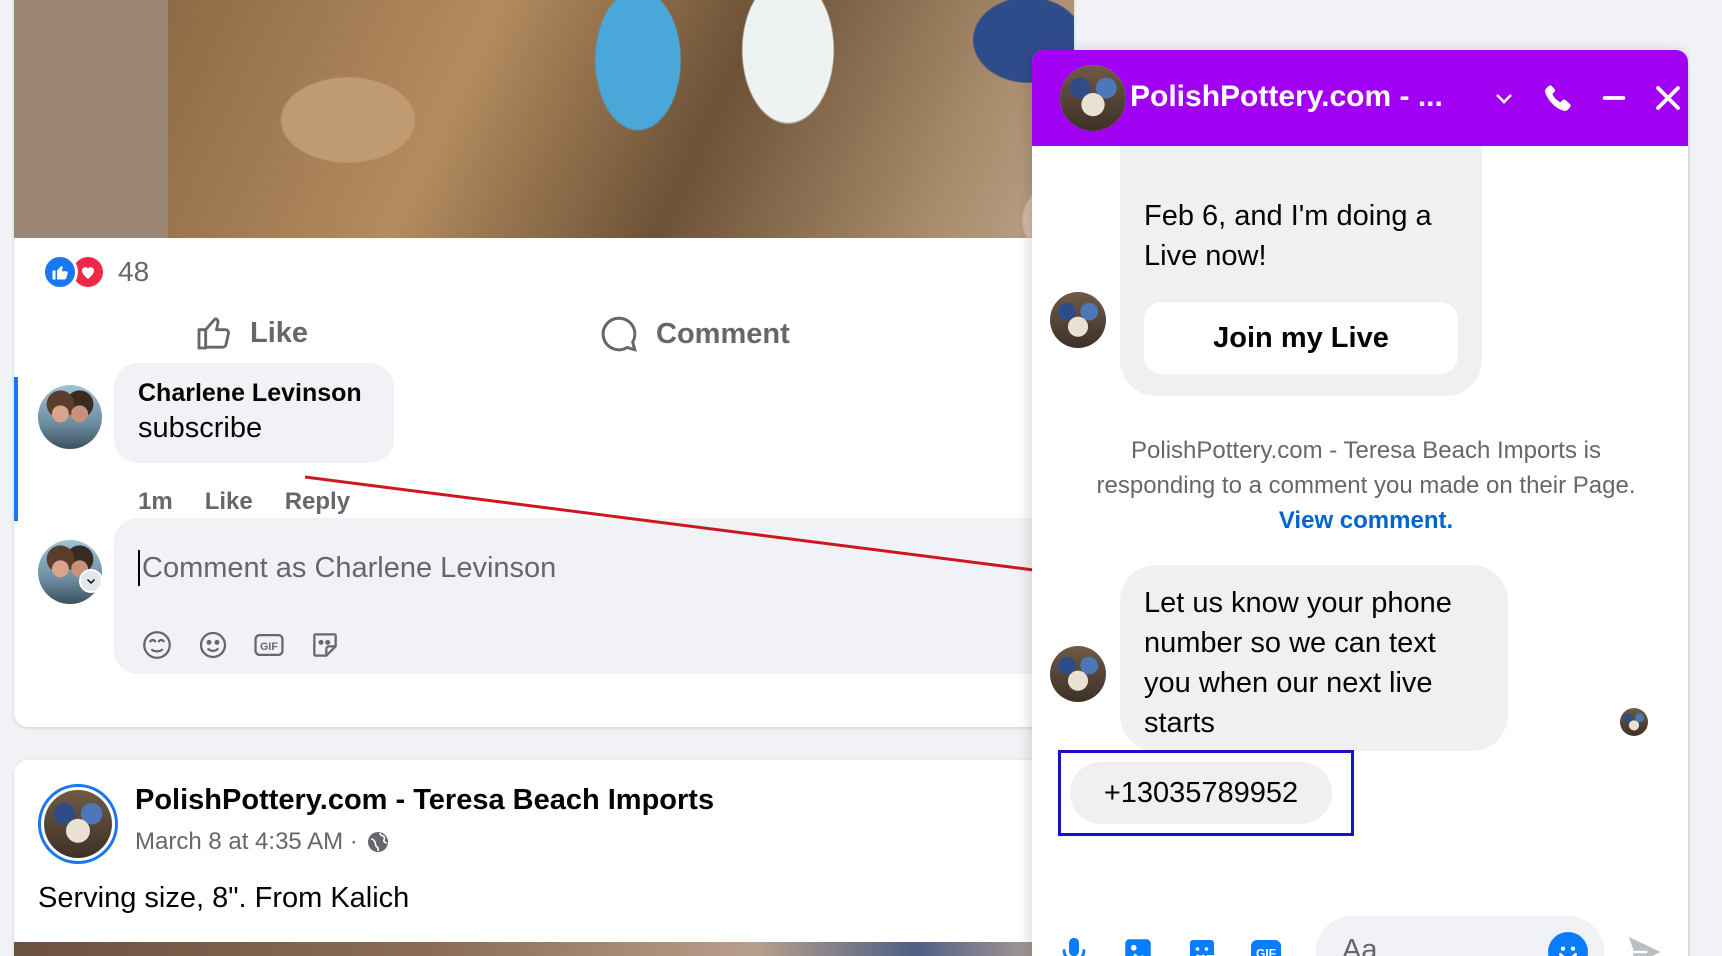 The height and width of the screenshot is (956, 1722). What do you see at coordinates (1706, 478) in the screenshot?
I see `page-edge` at bounding box center [1706, 478].